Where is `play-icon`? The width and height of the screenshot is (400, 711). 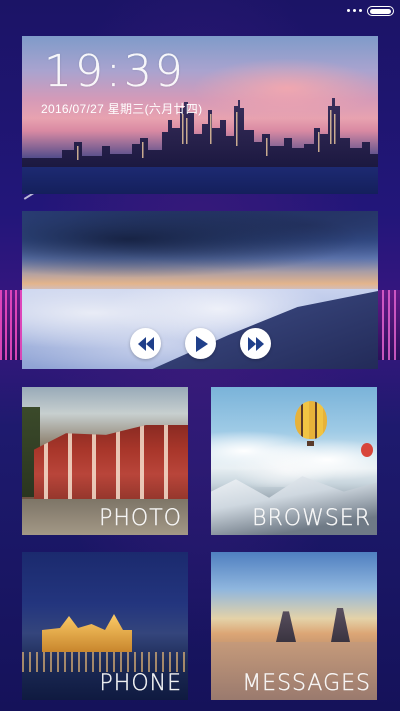 play-icon is located at coordinates (201, 343).